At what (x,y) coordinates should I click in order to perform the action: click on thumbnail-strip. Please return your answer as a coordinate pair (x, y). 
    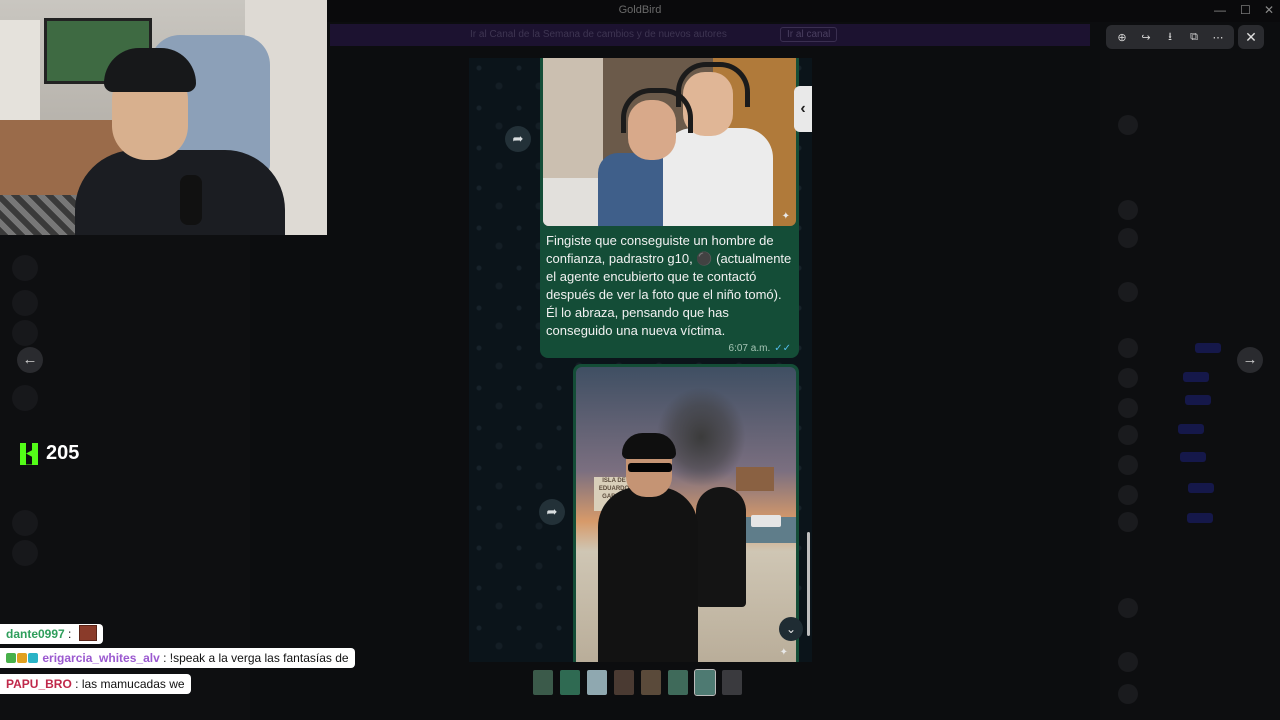
    Looking at the image, I should click on (637, 682).